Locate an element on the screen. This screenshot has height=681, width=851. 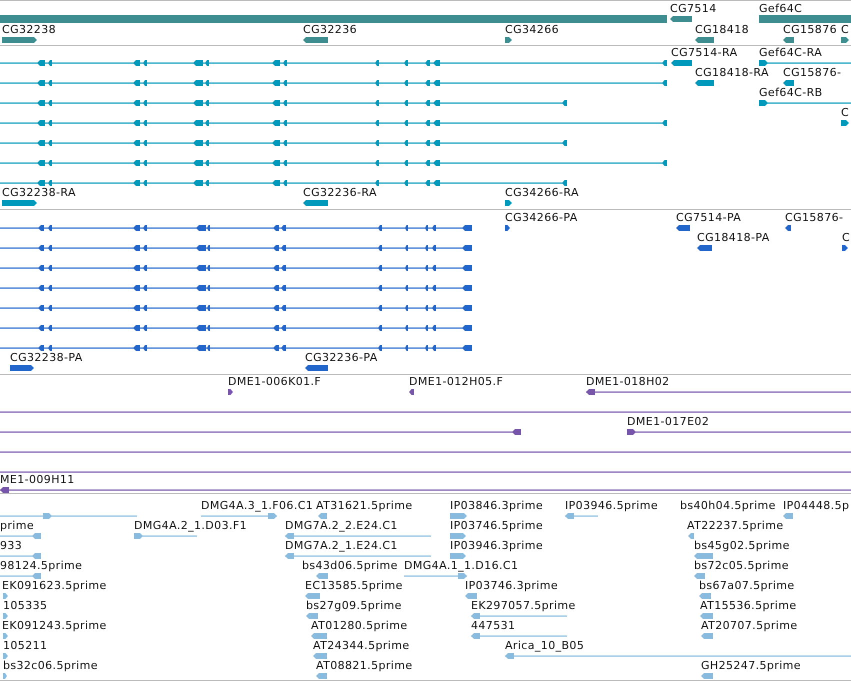
feature-label: Gef64C-RB is located at coordinates (791, 92).